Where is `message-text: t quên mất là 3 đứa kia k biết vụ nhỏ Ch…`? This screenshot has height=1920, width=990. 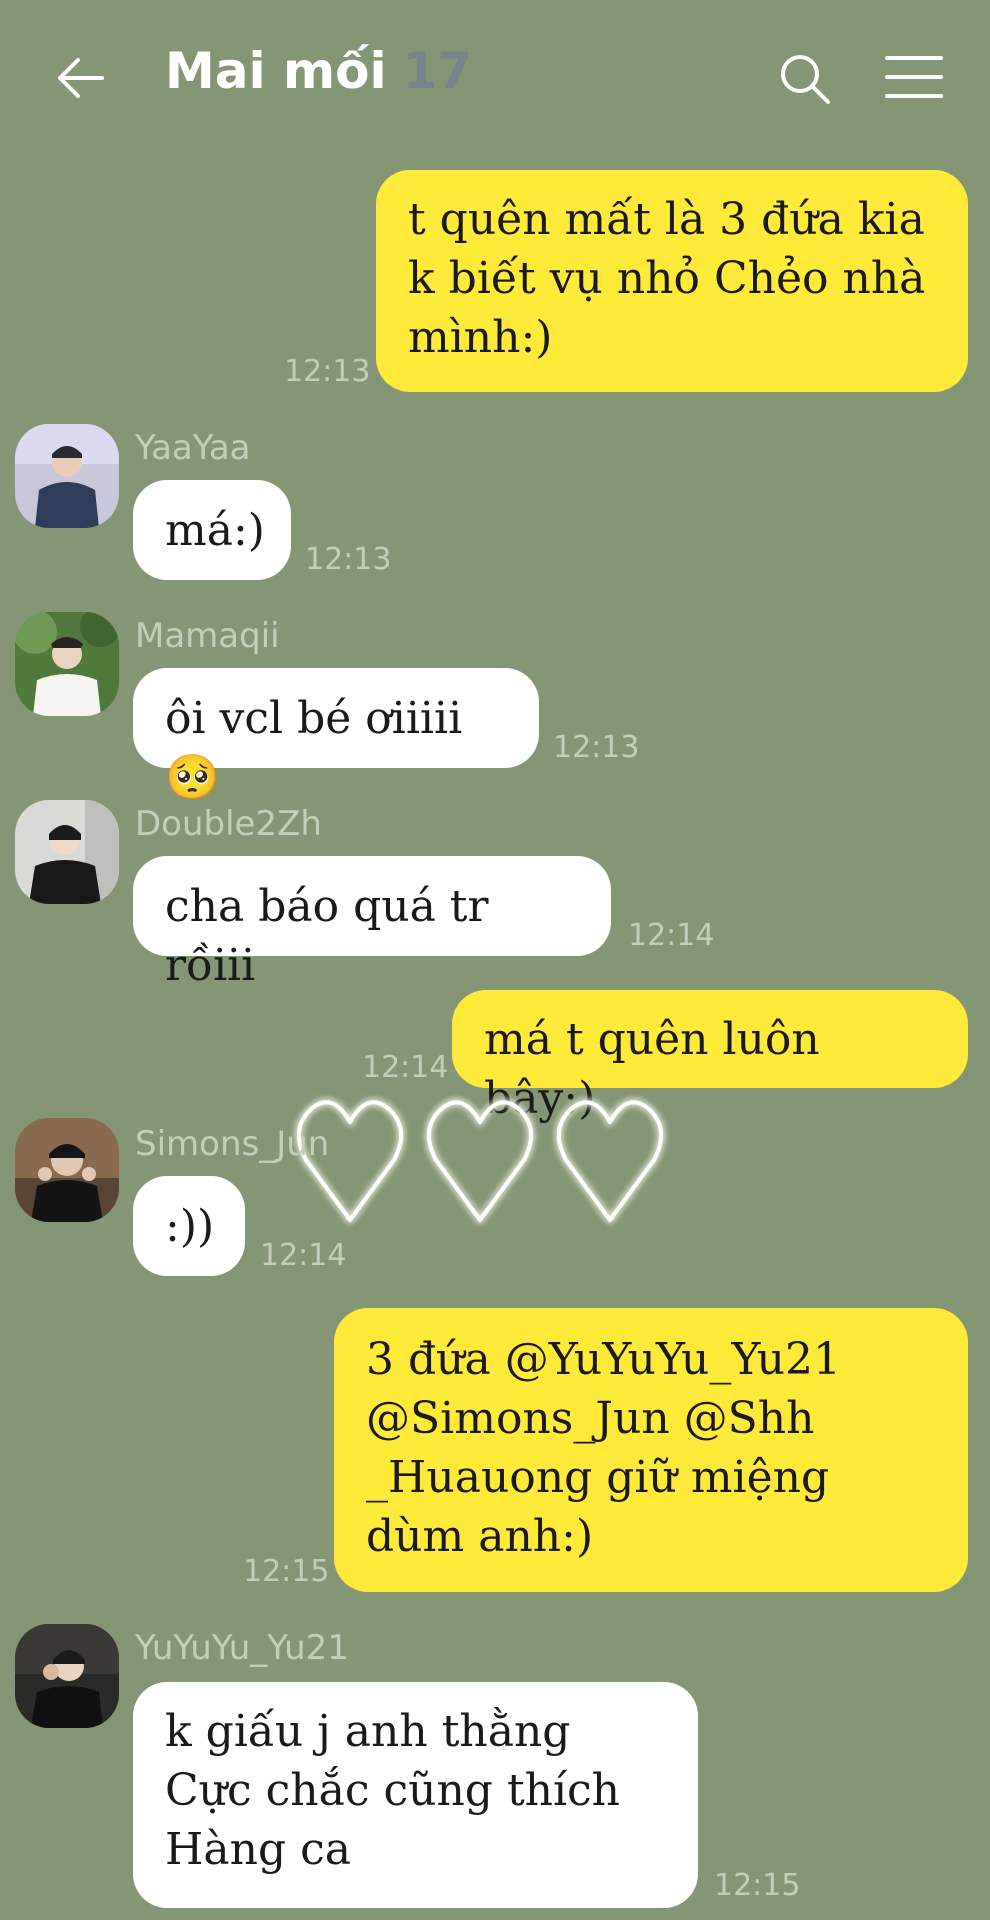 message-text: t quên mất là 3 đứa kia k biết vụ nhỏ Ch… is located at coordinates (667, 278).